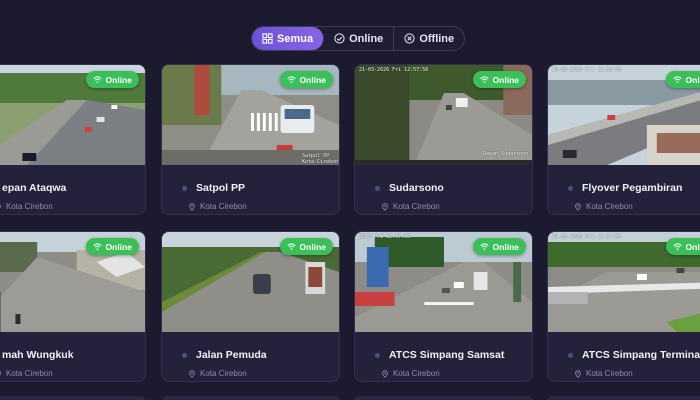 This screenshot has width=700, height=400. Describe the element at coordinates (624, 115) in the screenshot. I see `camera-thumbnail: 20-03-2026 Fri 12:58:00 Online` at that location.